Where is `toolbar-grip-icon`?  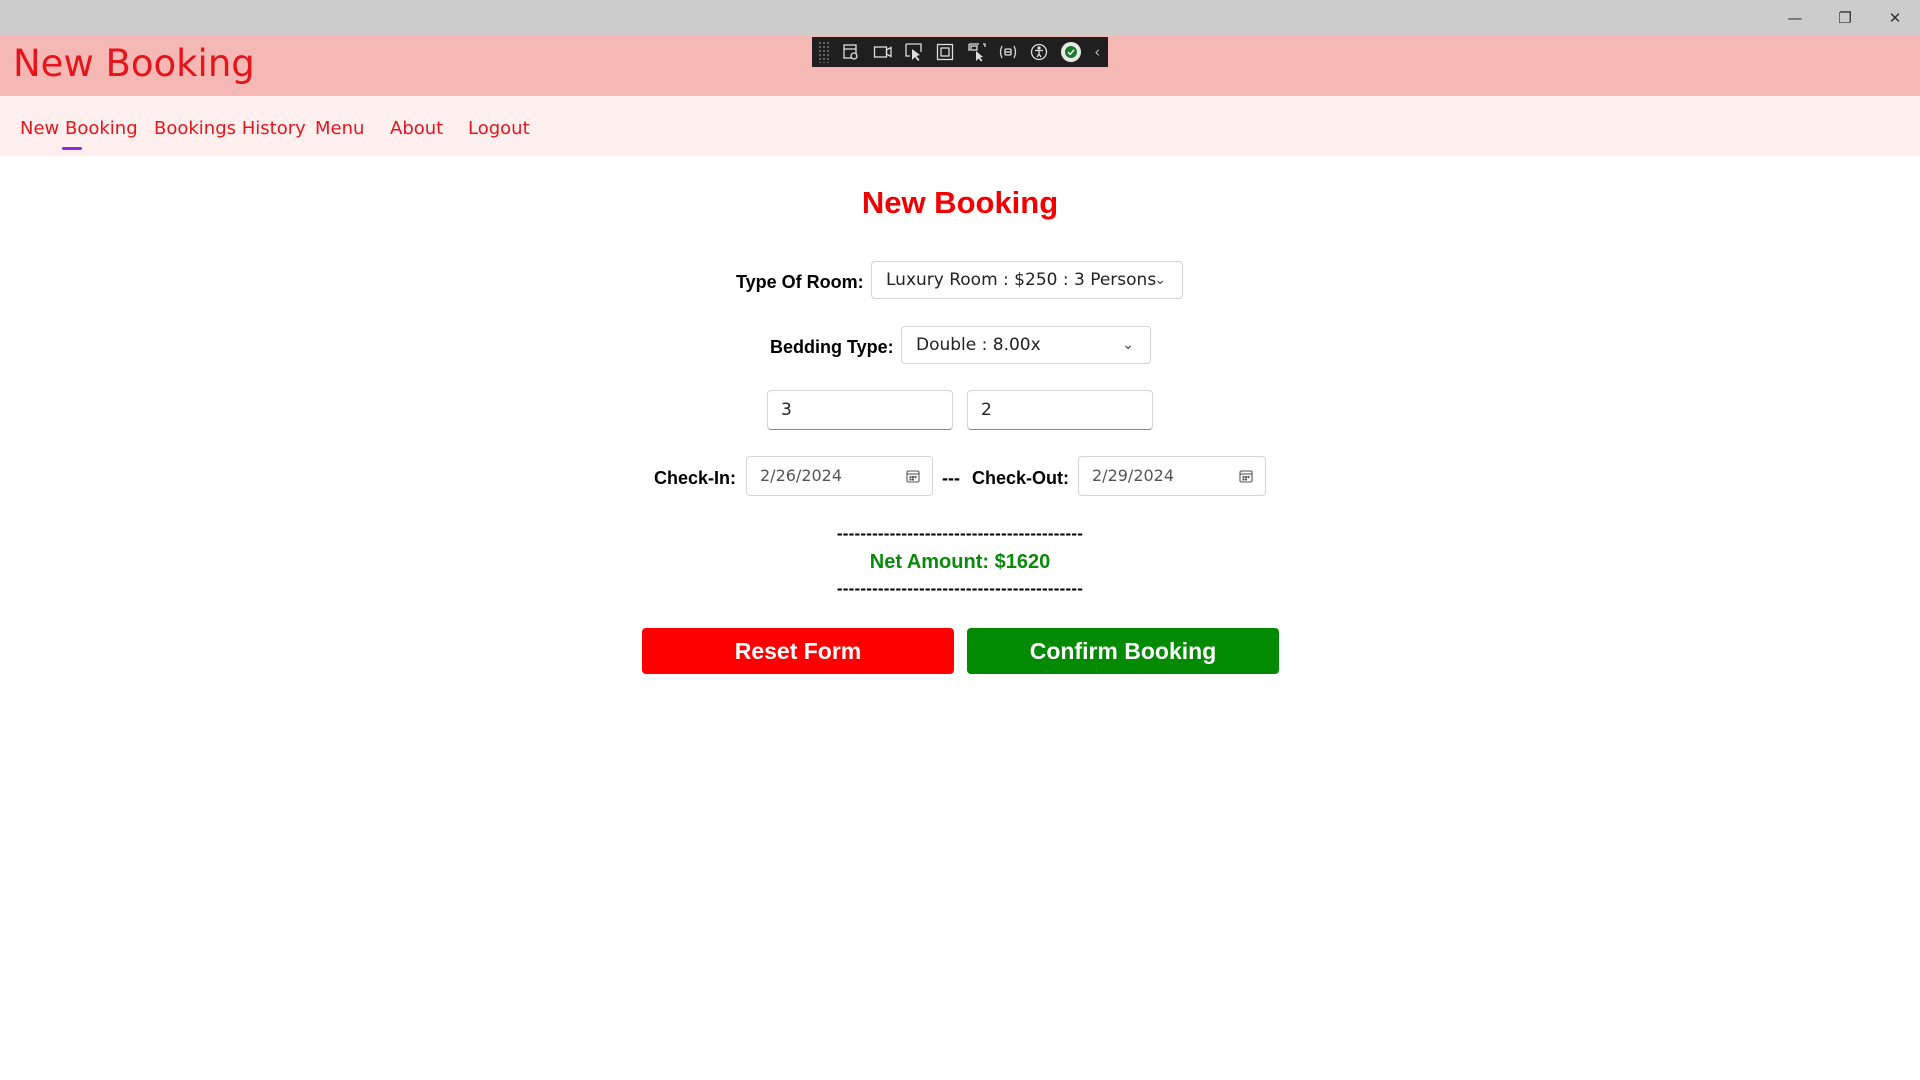 toolbar-grip-icon is located at coordinates (824, 52).